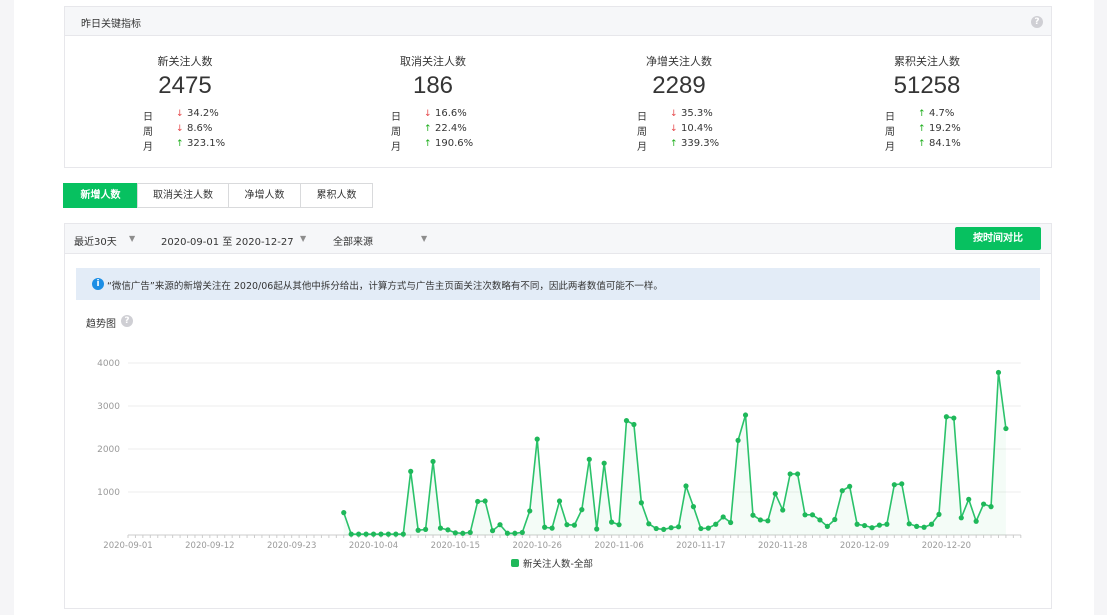 Image resolution: width=1107 pixels, height=615 pixels. I want to click on range-select: 最近30天, so click(95, 240).